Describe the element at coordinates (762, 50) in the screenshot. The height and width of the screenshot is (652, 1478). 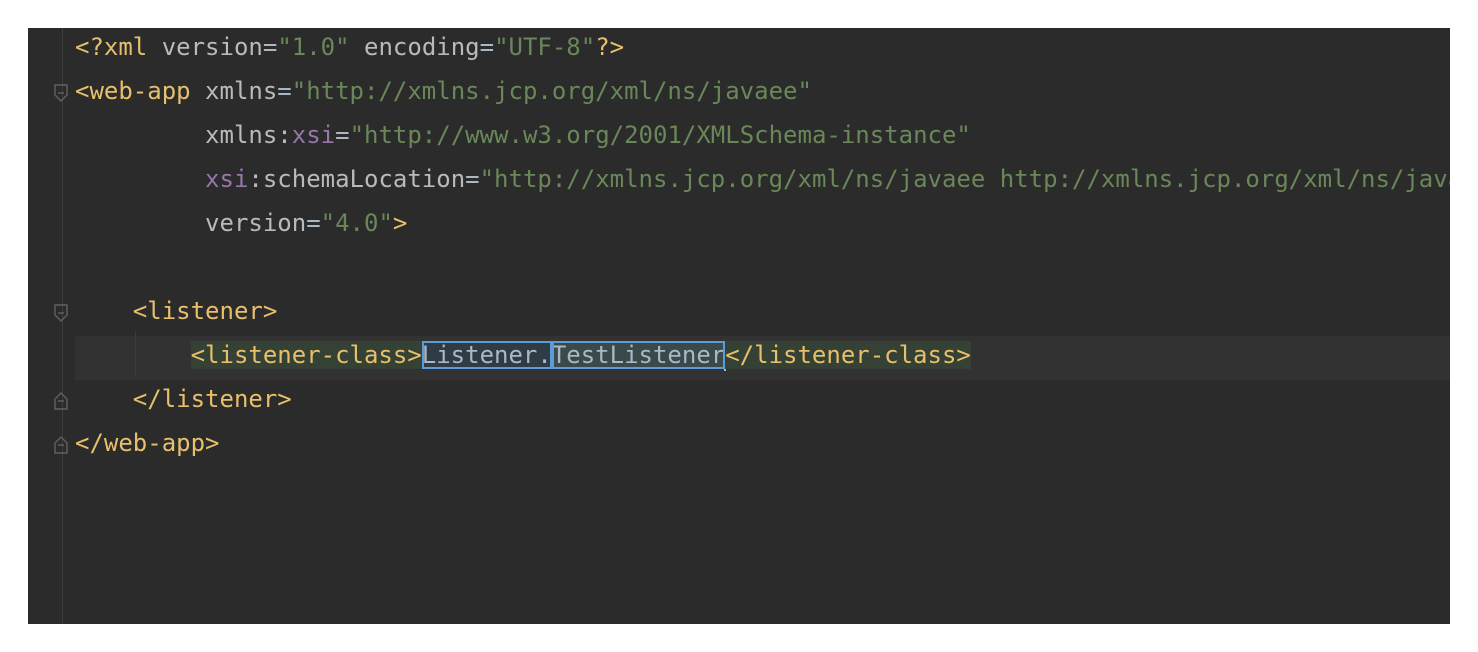
I see `code-line: <?xml version="1.0" encoding="UTF-8"?>` at that location.